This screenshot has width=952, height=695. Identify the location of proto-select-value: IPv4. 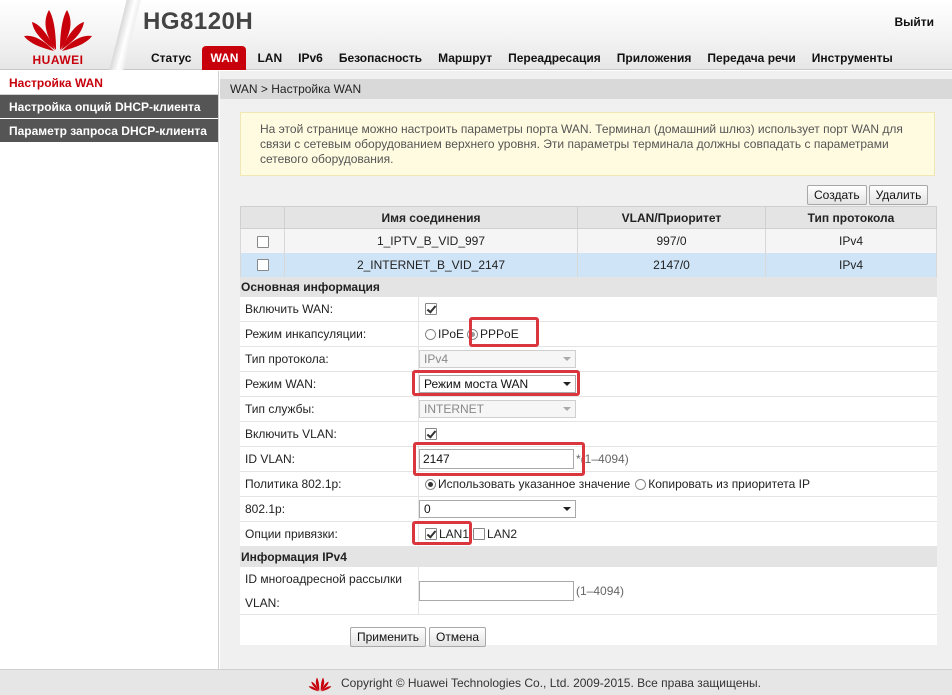
(436, 359).